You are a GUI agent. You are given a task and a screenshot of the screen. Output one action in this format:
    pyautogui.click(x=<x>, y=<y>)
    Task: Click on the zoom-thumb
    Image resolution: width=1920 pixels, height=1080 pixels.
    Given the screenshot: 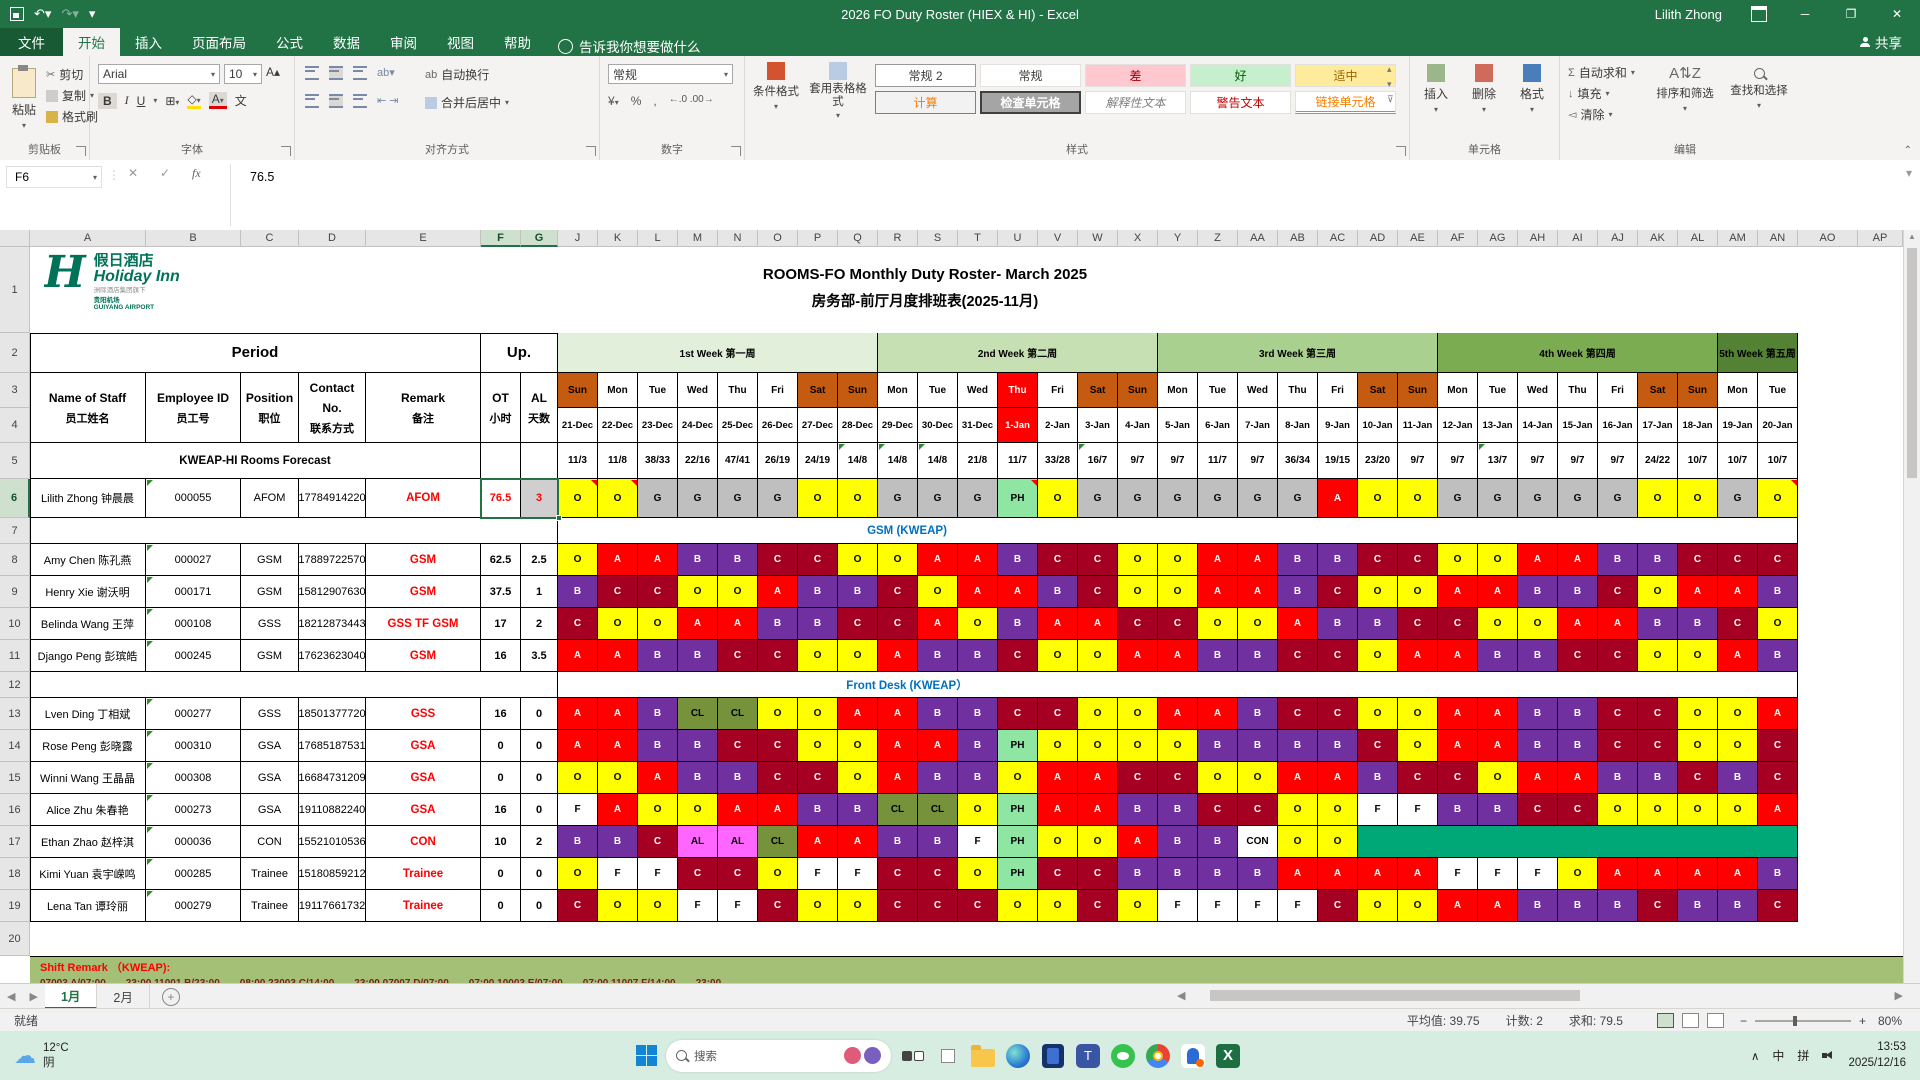 What is the action you would take?
    pyautogui.click(x=1794, y=1020)
    